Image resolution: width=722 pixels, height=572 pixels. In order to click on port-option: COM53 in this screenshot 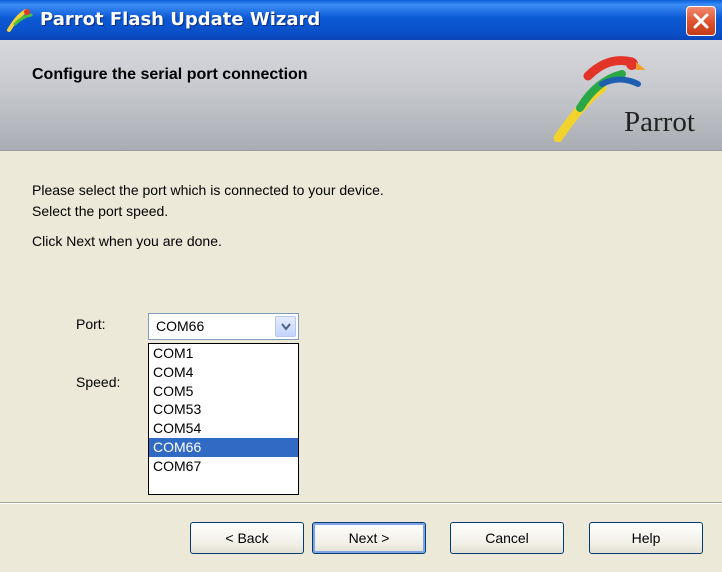, I will do `click(223, 409)`.